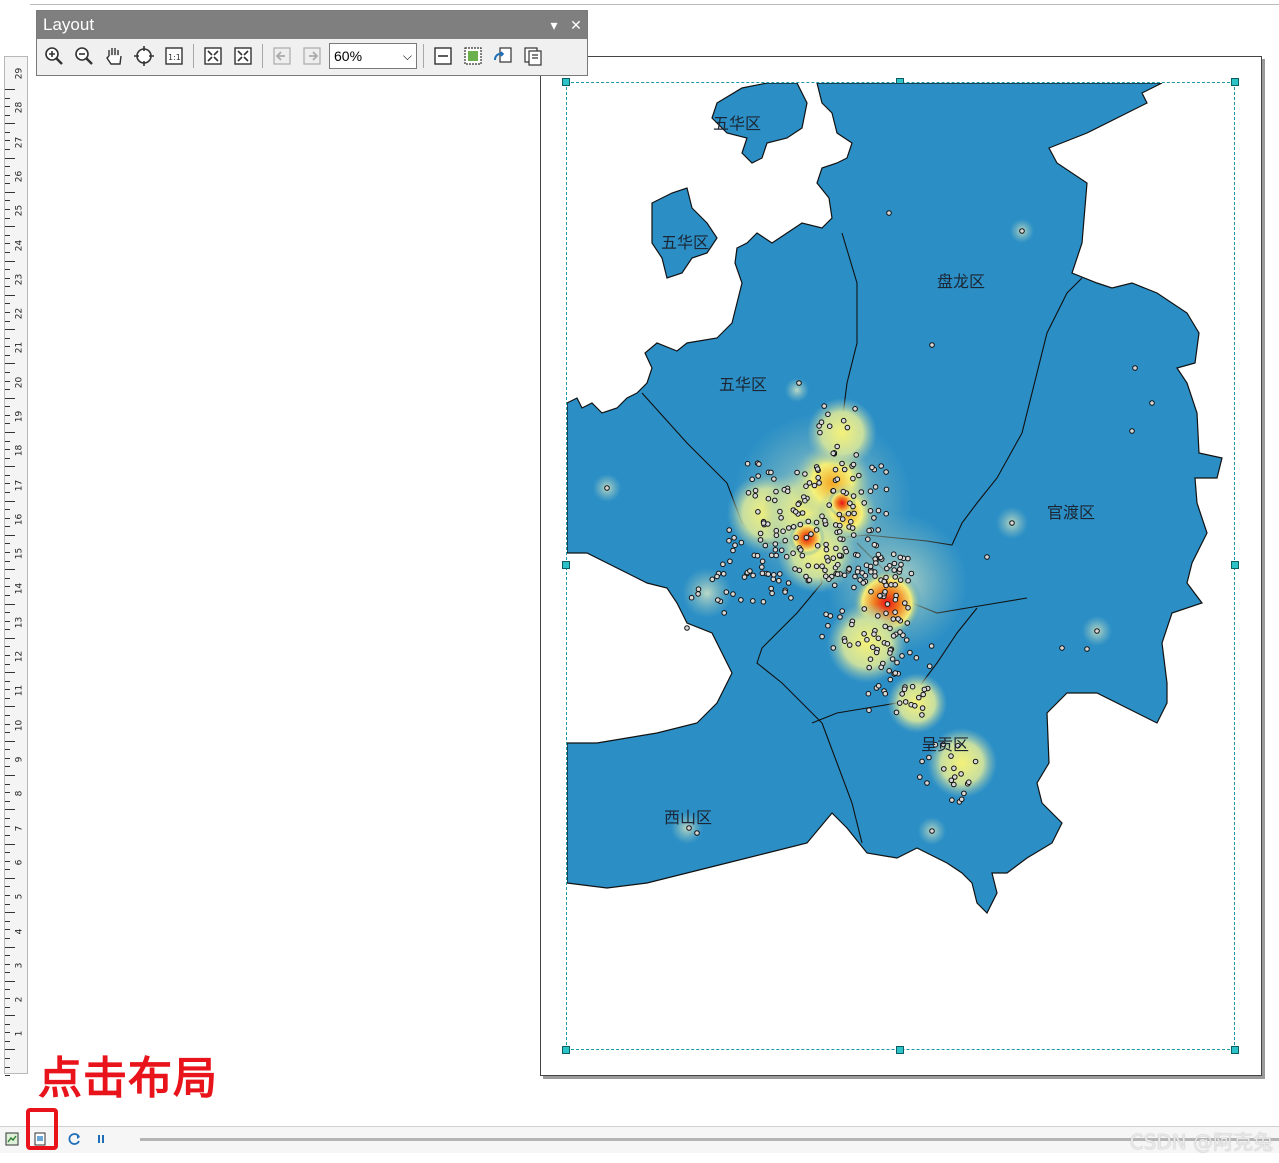 This screenshot has width=1279, height=1163. Describe the element at coordinates (576, 25) in the screenshot. I see `close-icon: ✕` at that location.